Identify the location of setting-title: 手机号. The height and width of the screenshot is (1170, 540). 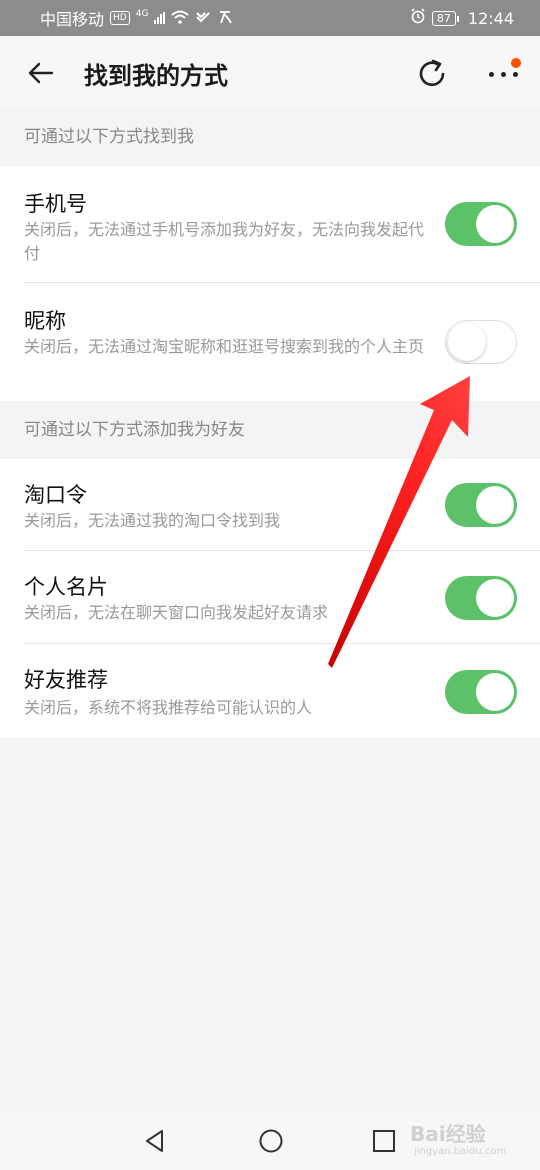
(55, 204).